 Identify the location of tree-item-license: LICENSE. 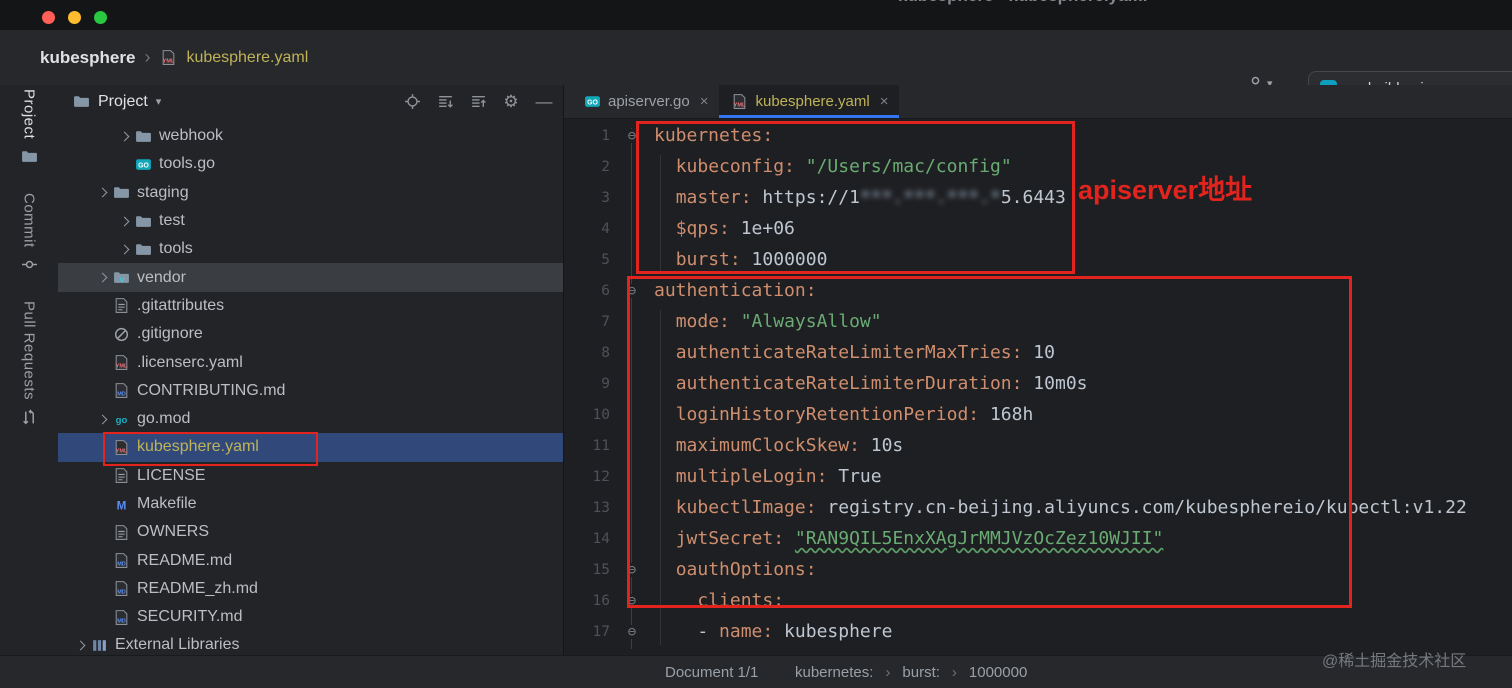
(310, 476).